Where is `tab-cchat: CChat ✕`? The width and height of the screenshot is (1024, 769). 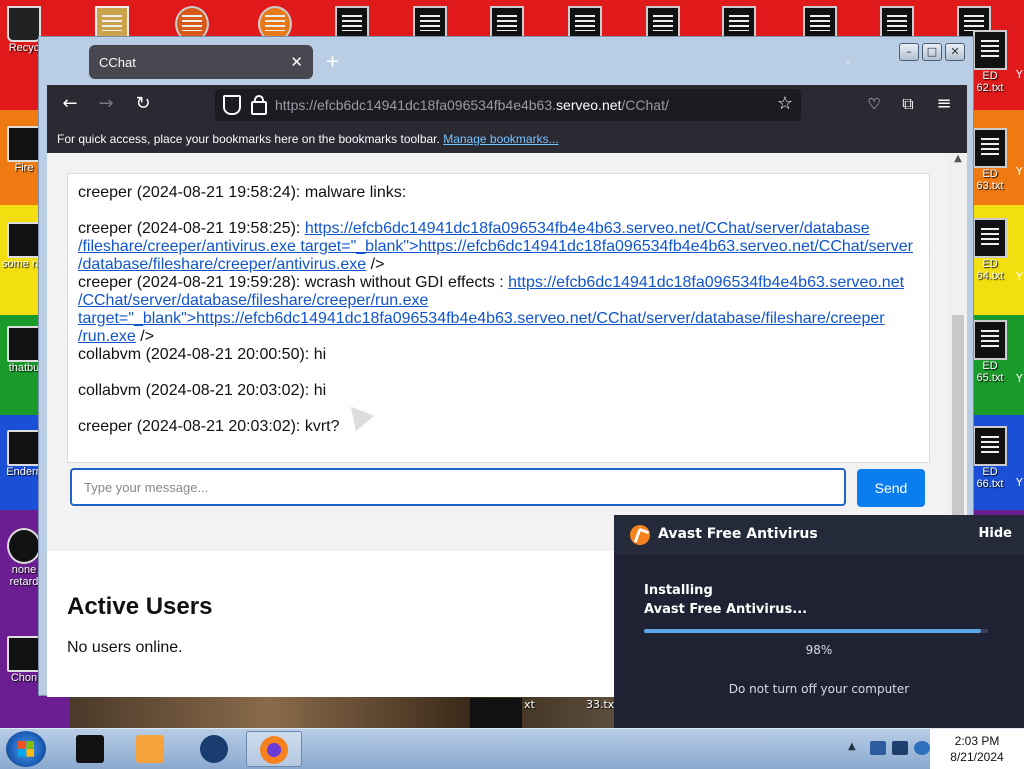 tab-cchat: CChat ✕ is located at coordinates (201, 62).